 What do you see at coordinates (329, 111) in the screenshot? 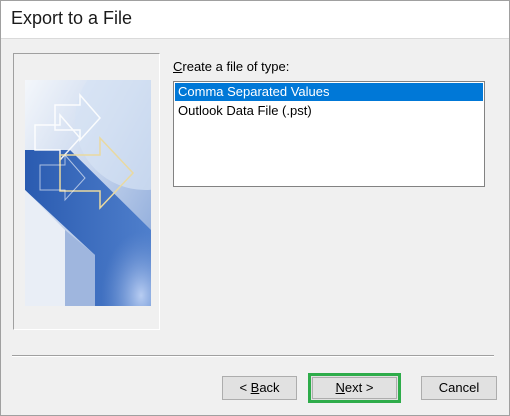
I see `list-item-pst: Outlook Data File (.pst)` at bounding box center [329, 111].